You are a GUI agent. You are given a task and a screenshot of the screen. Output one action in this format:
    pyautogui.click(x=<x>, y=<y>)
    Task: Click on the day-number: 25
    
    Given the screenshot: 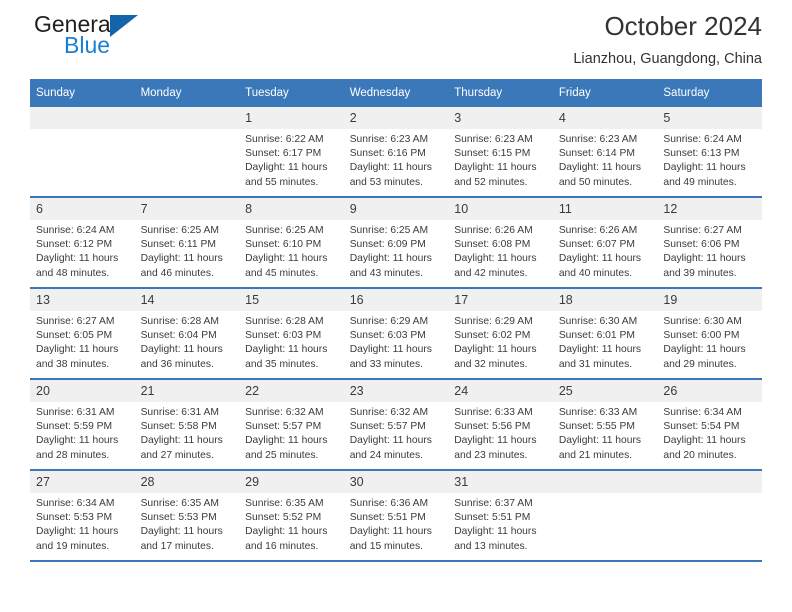 What is the action you would take?
    pyautogui.click(x=605, y=391)
    